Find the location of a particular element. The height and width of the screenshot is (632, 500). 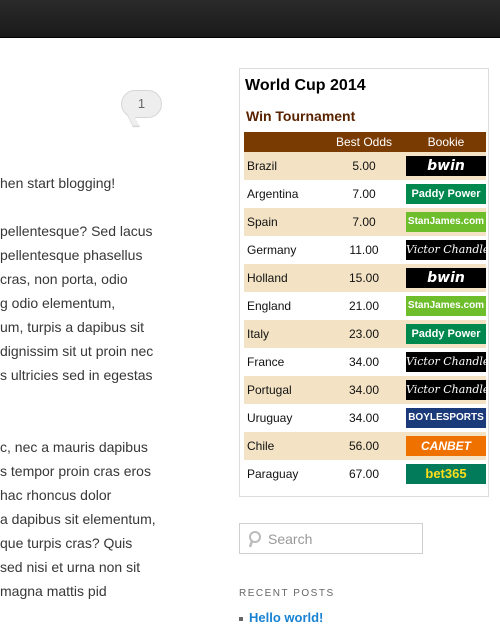

team-name: Holland is located at coordinates (283, 278).